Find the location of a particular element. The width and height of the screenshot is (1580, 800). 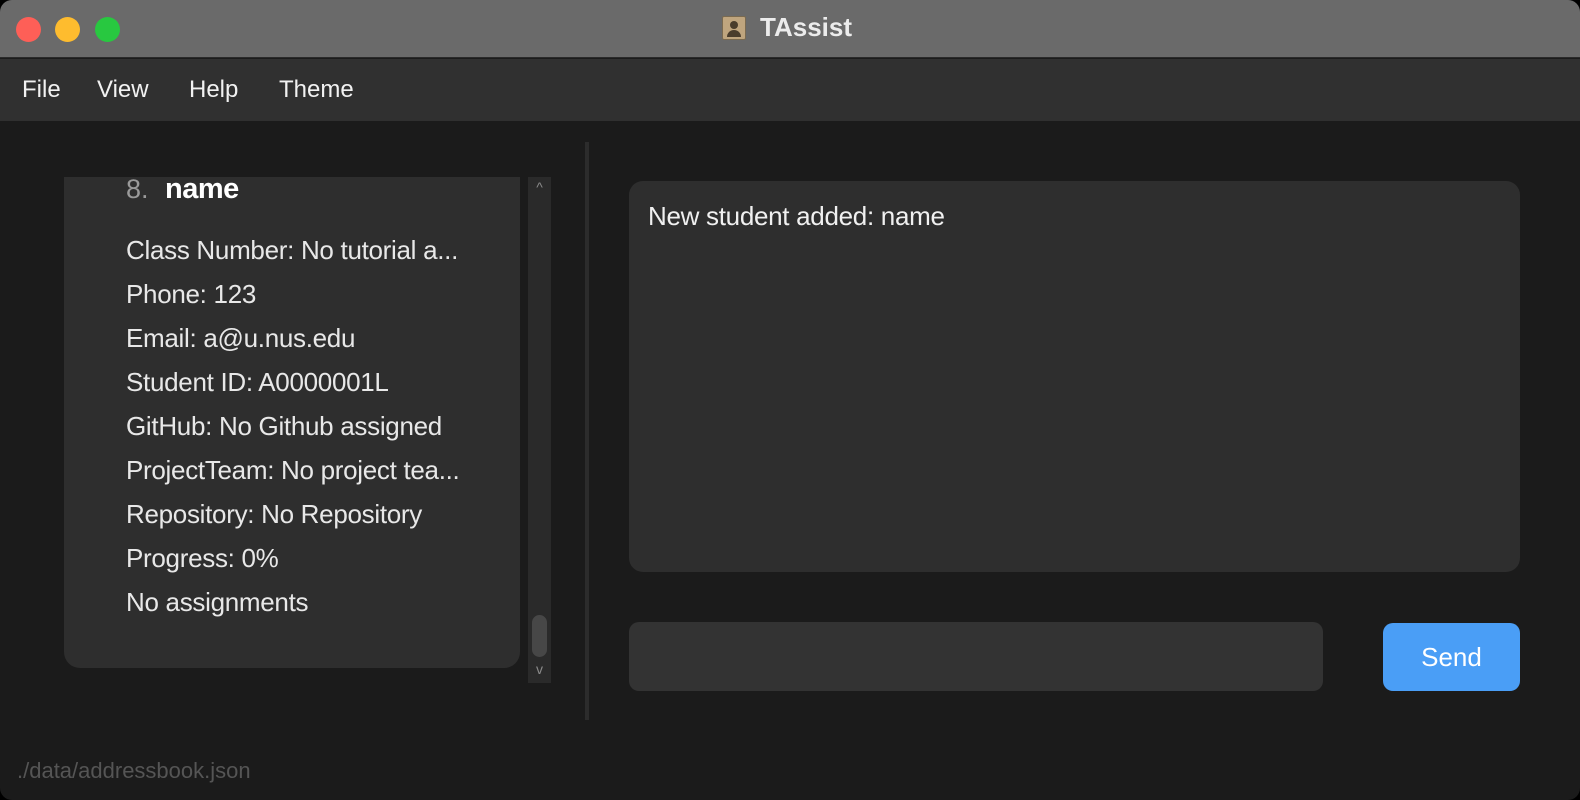

student-github: GitHub: No Github assigned is located at coordinates (284, 426).